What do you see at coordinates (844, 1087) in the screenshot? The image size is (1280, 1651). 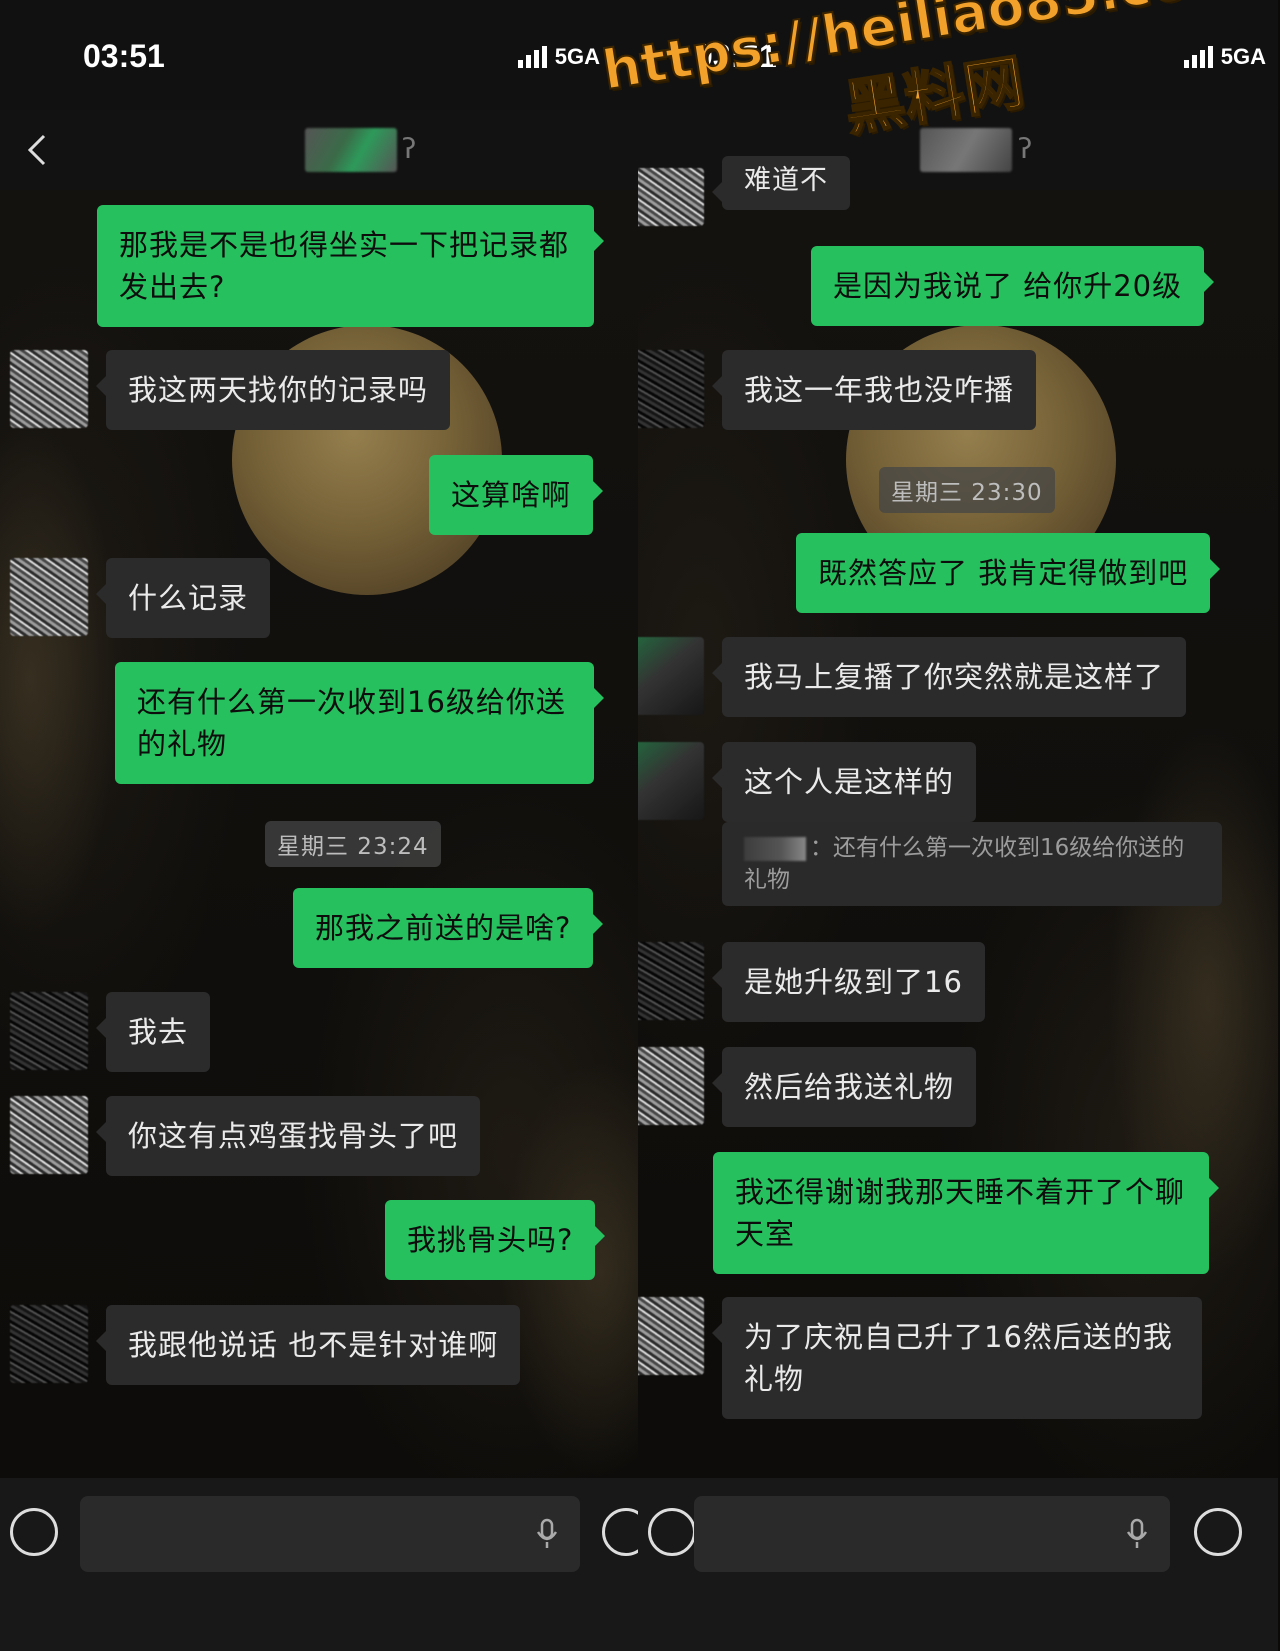 I see `message-bubble-in: 然后给我送礼物` at bounding box center [844, 1087].